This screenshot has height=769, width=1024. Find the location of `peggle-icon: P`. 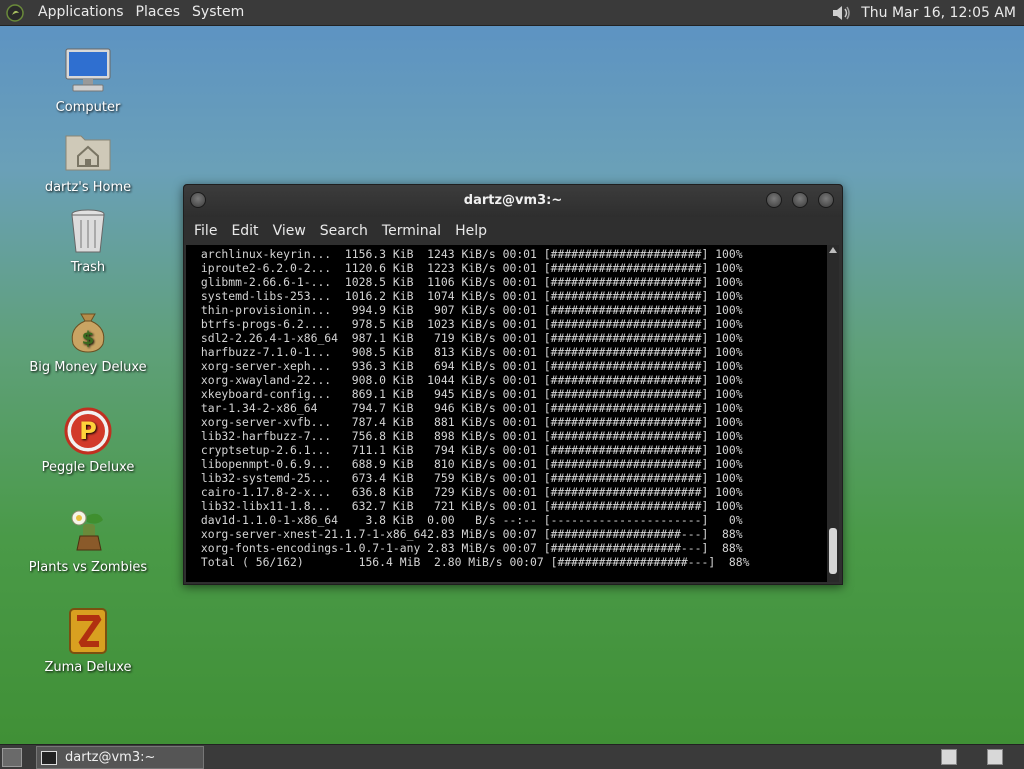

peggle-icon: P is located at coordinates (88, 431).